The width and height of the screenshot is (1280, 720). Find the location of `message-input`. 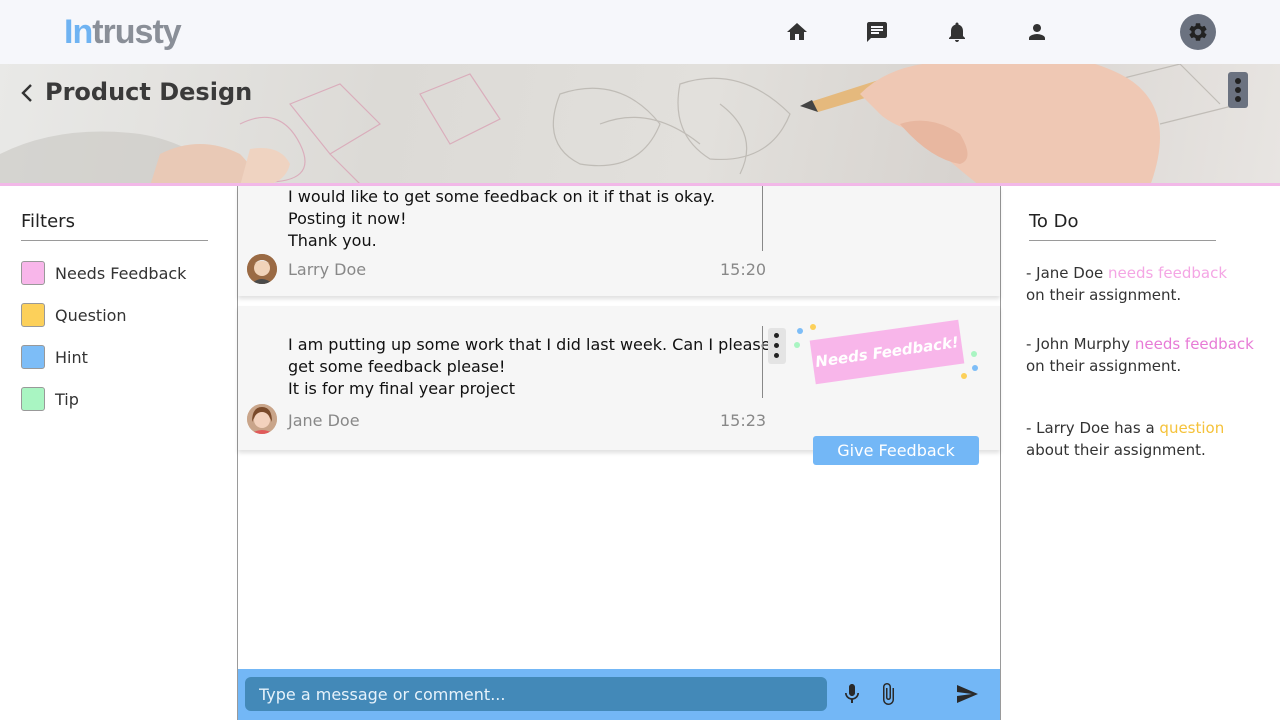

message-input is located at coordinates (536, 694).